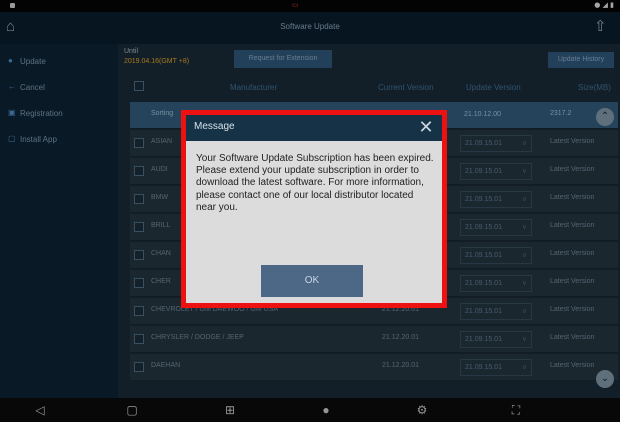 The width and height of the screenshot is (620, 422). Describe the element at coordinates (426, 127) in the screenshot. I see `close-icon: ✕` at that location.